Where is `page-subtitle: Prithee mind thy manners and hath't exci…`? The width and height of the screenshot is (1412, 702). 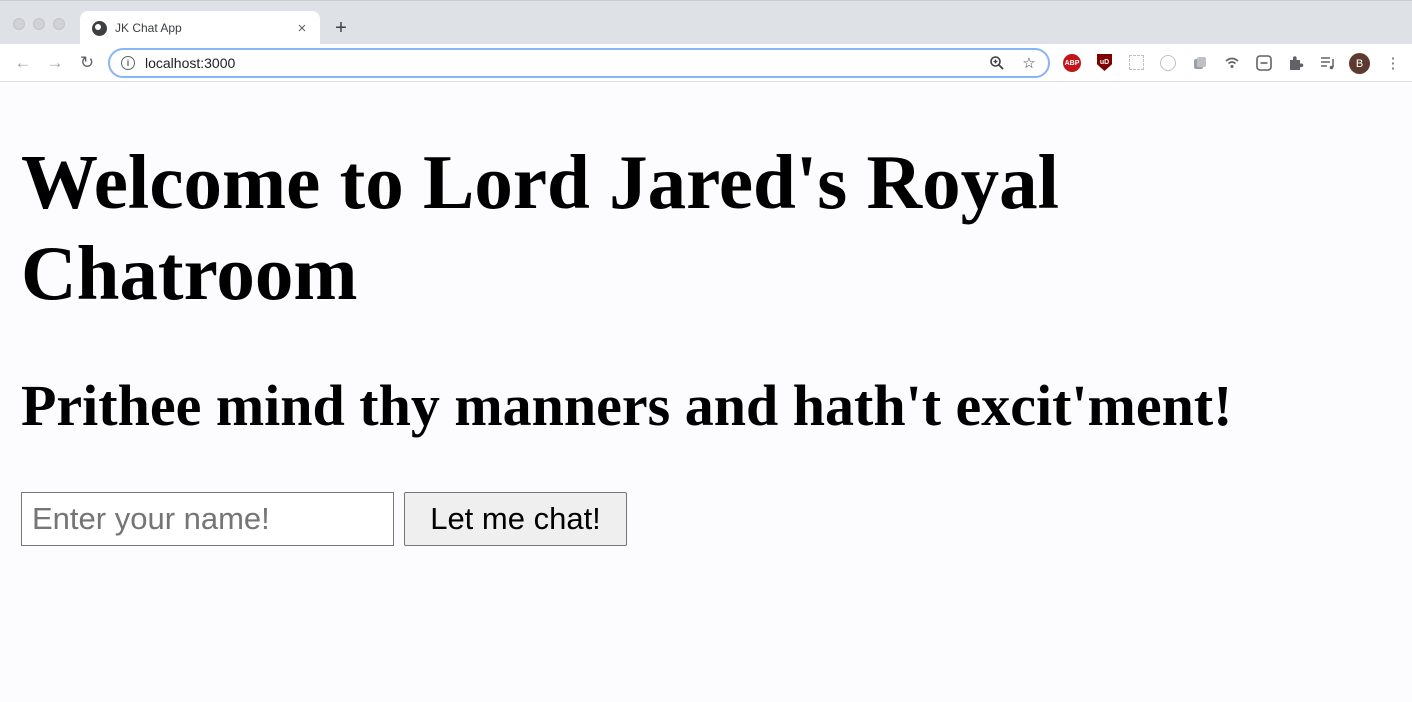 page-subtitle: Prithee mind thy manners and hath't exci… is located at coordinates (627, 405).